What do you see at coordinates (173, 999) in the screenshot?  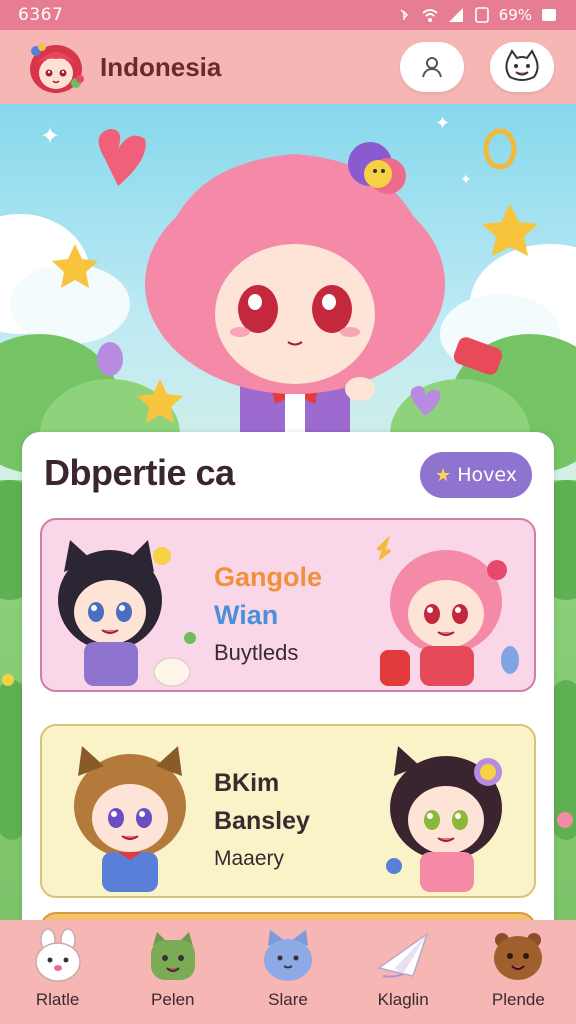 I see `nav-label: Pelen` at bounding box center [173, 999].